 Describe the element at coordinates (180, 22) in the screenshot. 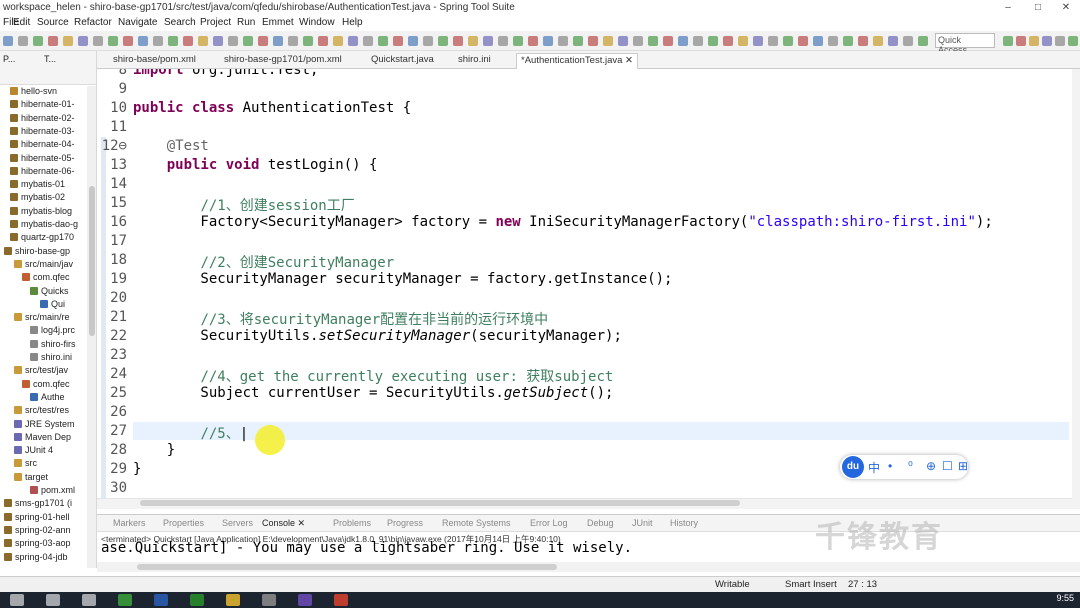

I see `menu-search: Search` at that location.